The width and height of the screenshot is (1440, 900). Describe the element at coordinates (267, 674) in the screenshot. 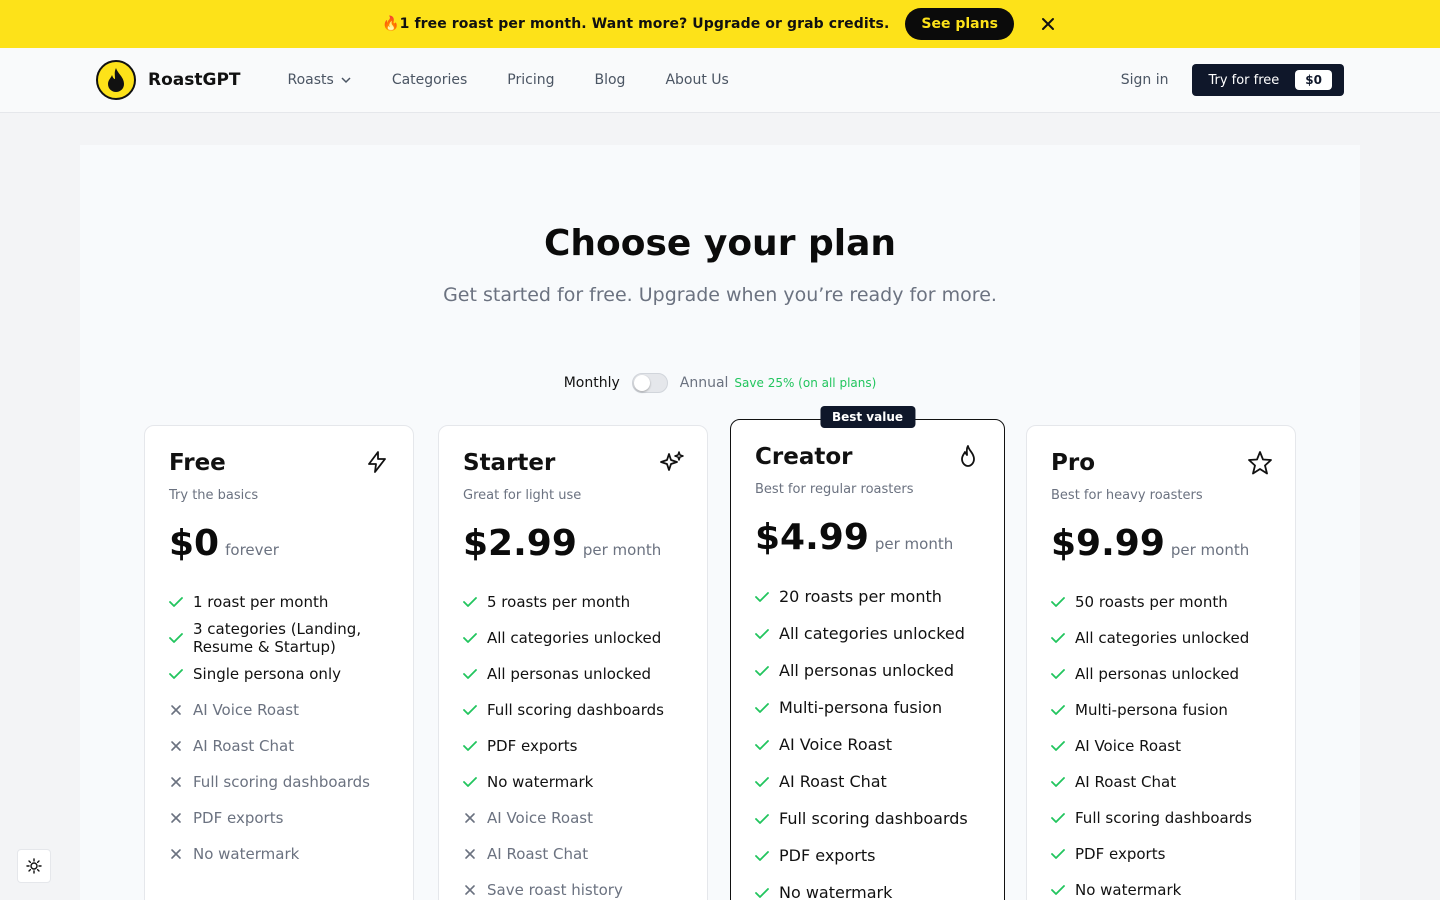

I see `feature-text: Single persona only` at that location.